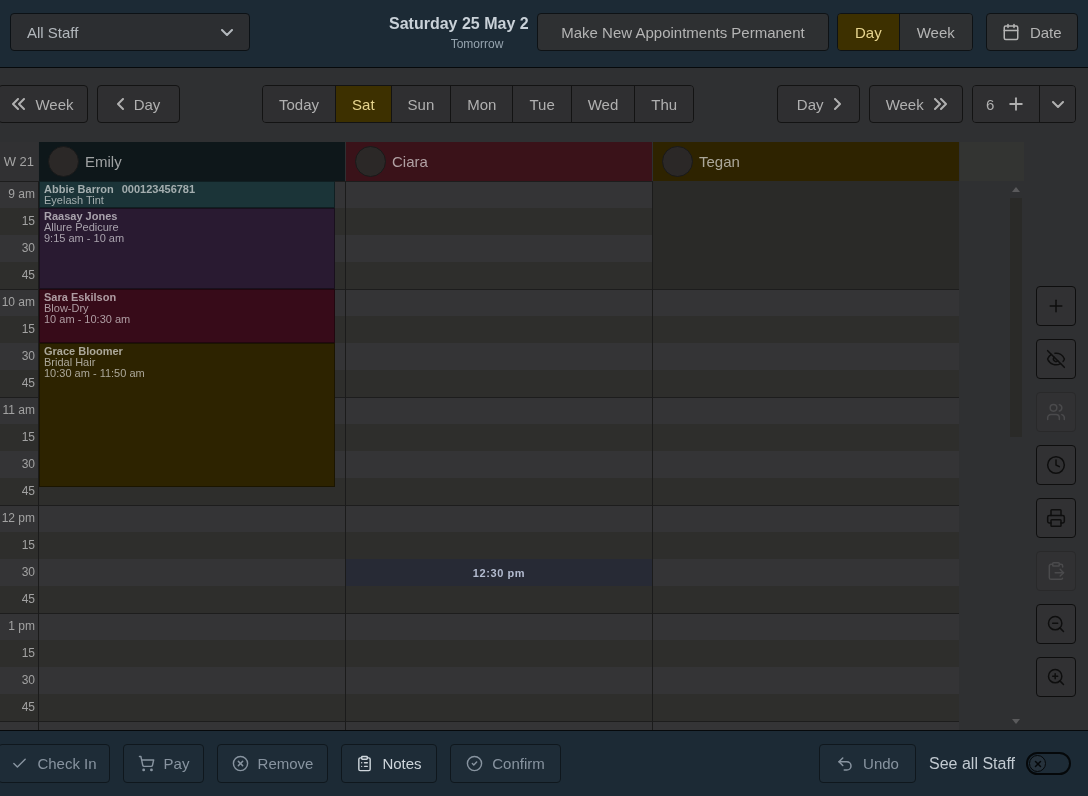 The image size is (1088, 796). What do you see at coordinates (19, 104) in the screenshot?
I see `double-chevron-left-icon` at bounding box center [19, 104].